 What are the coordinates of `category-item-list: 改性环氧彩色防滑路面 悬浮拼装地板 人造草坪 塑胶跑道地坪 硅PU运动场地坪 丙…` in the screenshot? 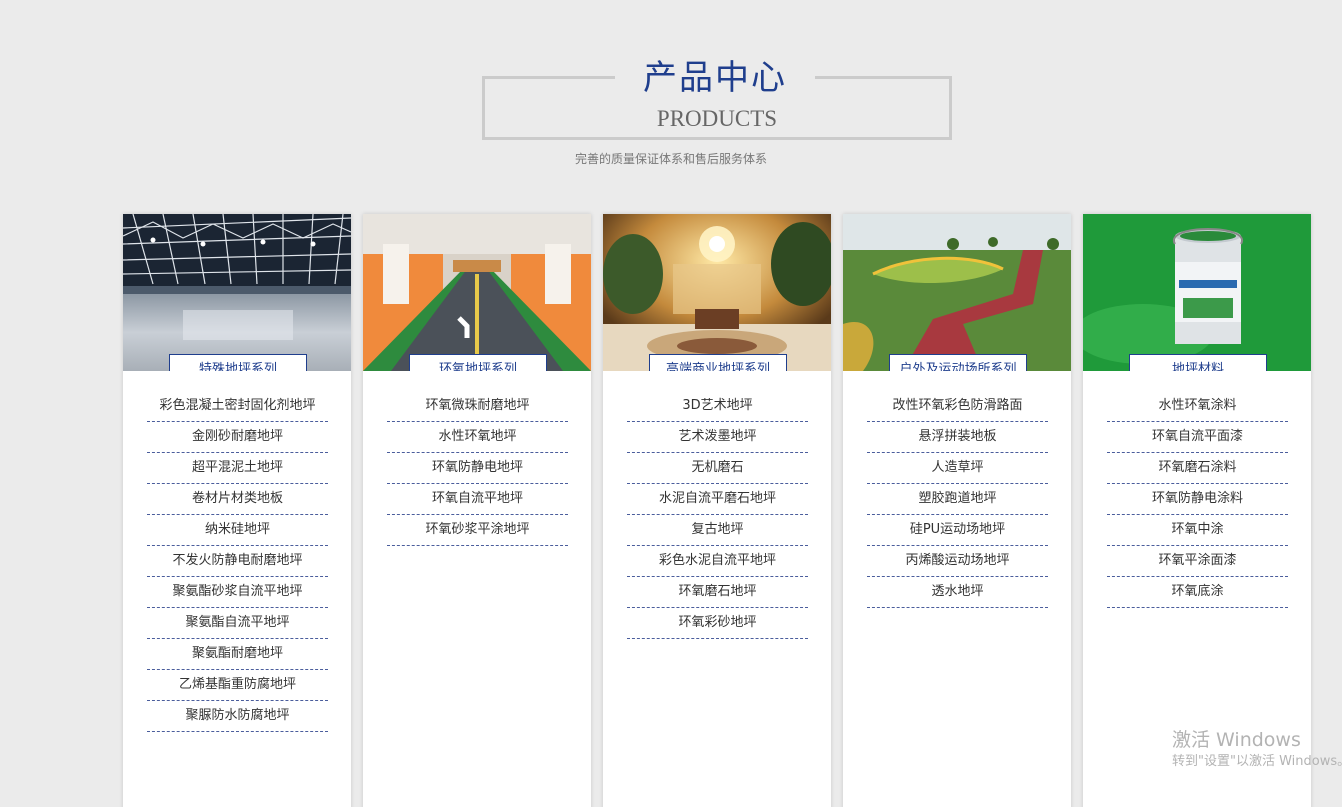 It's located at (957, 499).